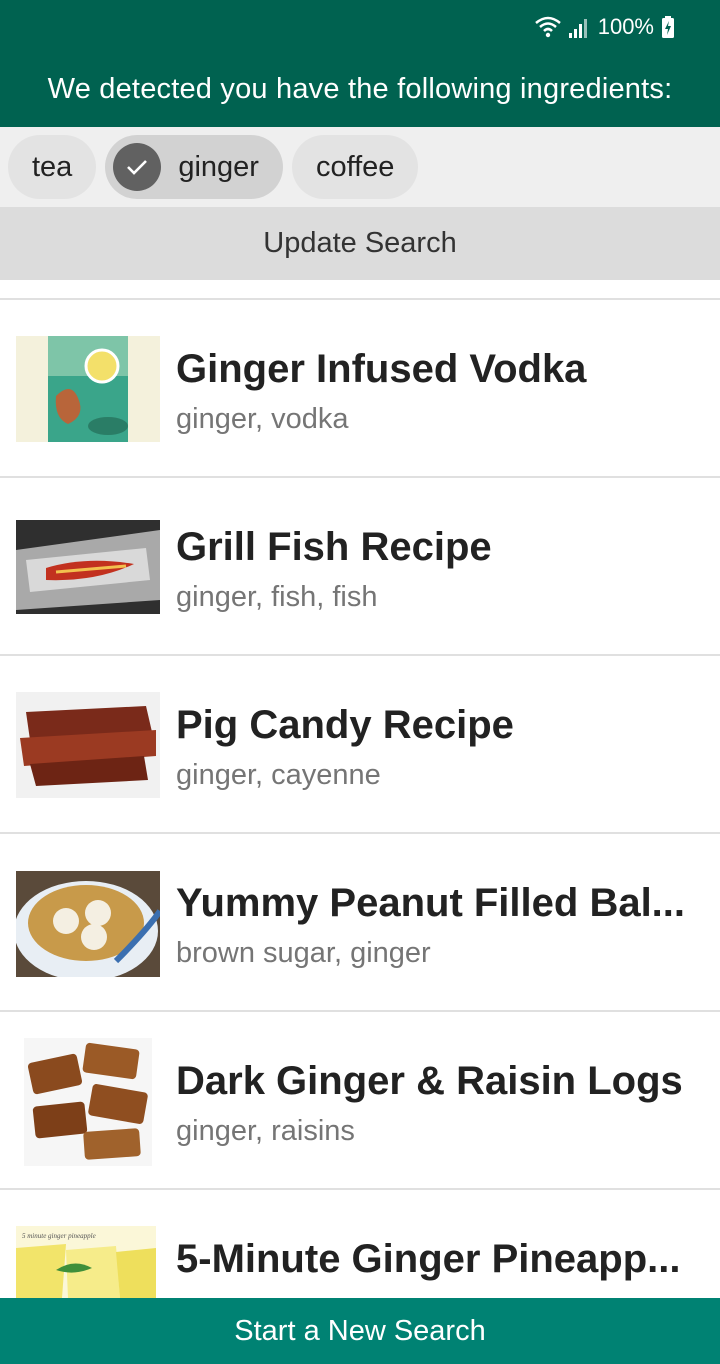  I want to click on chip-label: tea, so click(52, 166).